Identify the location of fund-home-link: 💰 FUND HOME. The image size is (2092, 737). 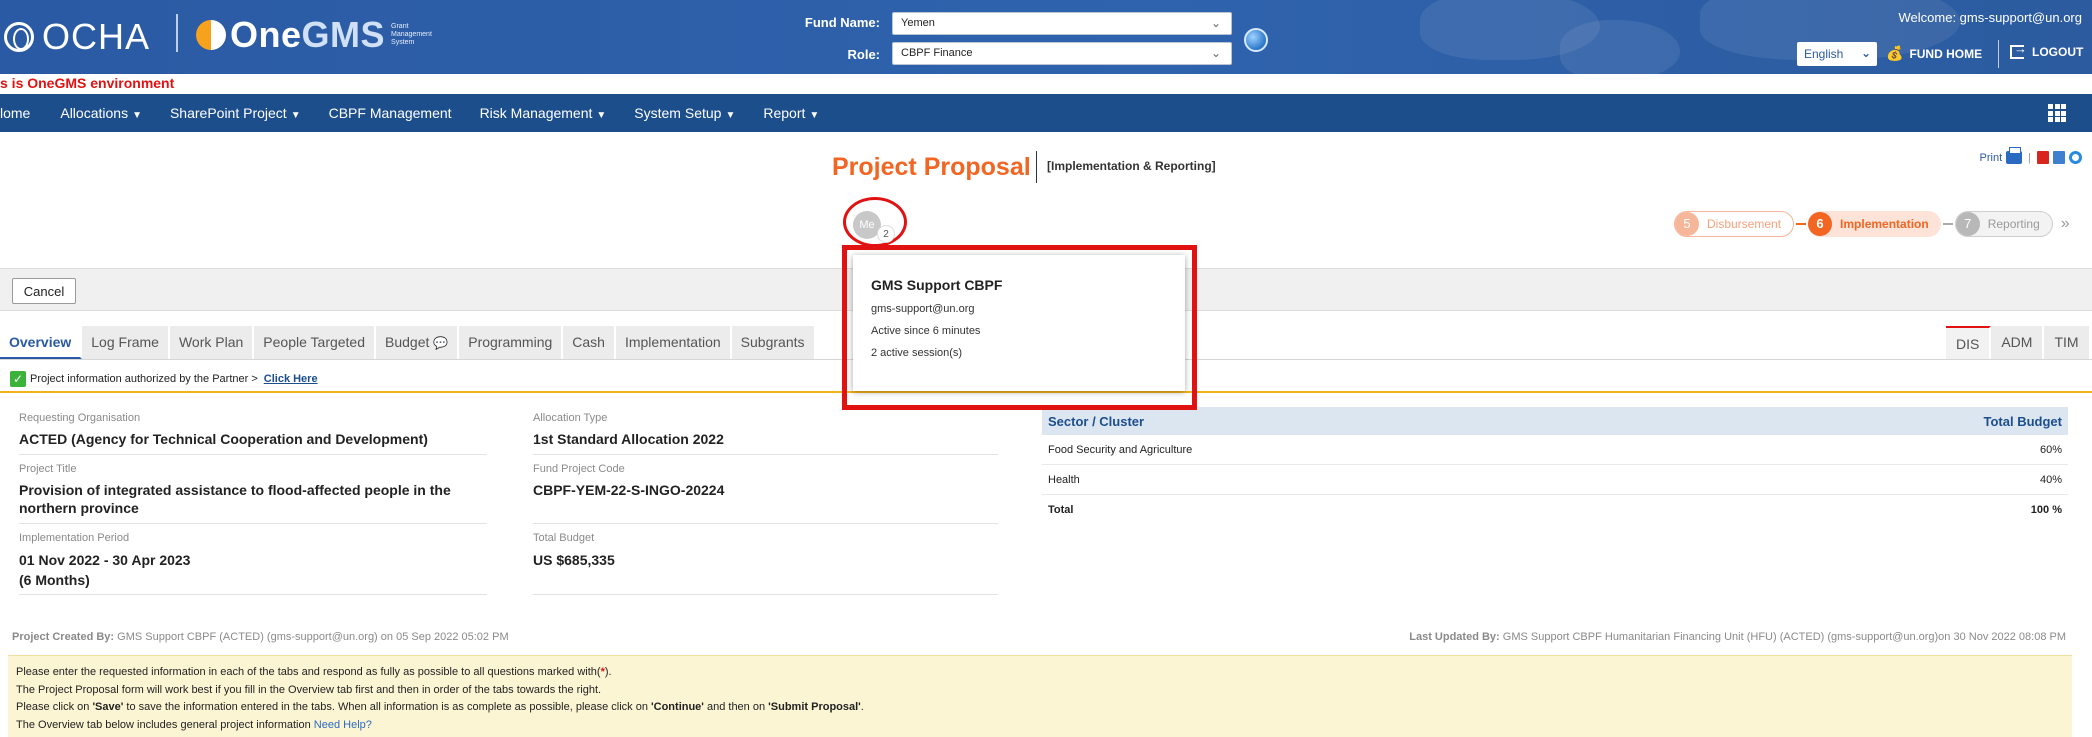
(1934, 53).